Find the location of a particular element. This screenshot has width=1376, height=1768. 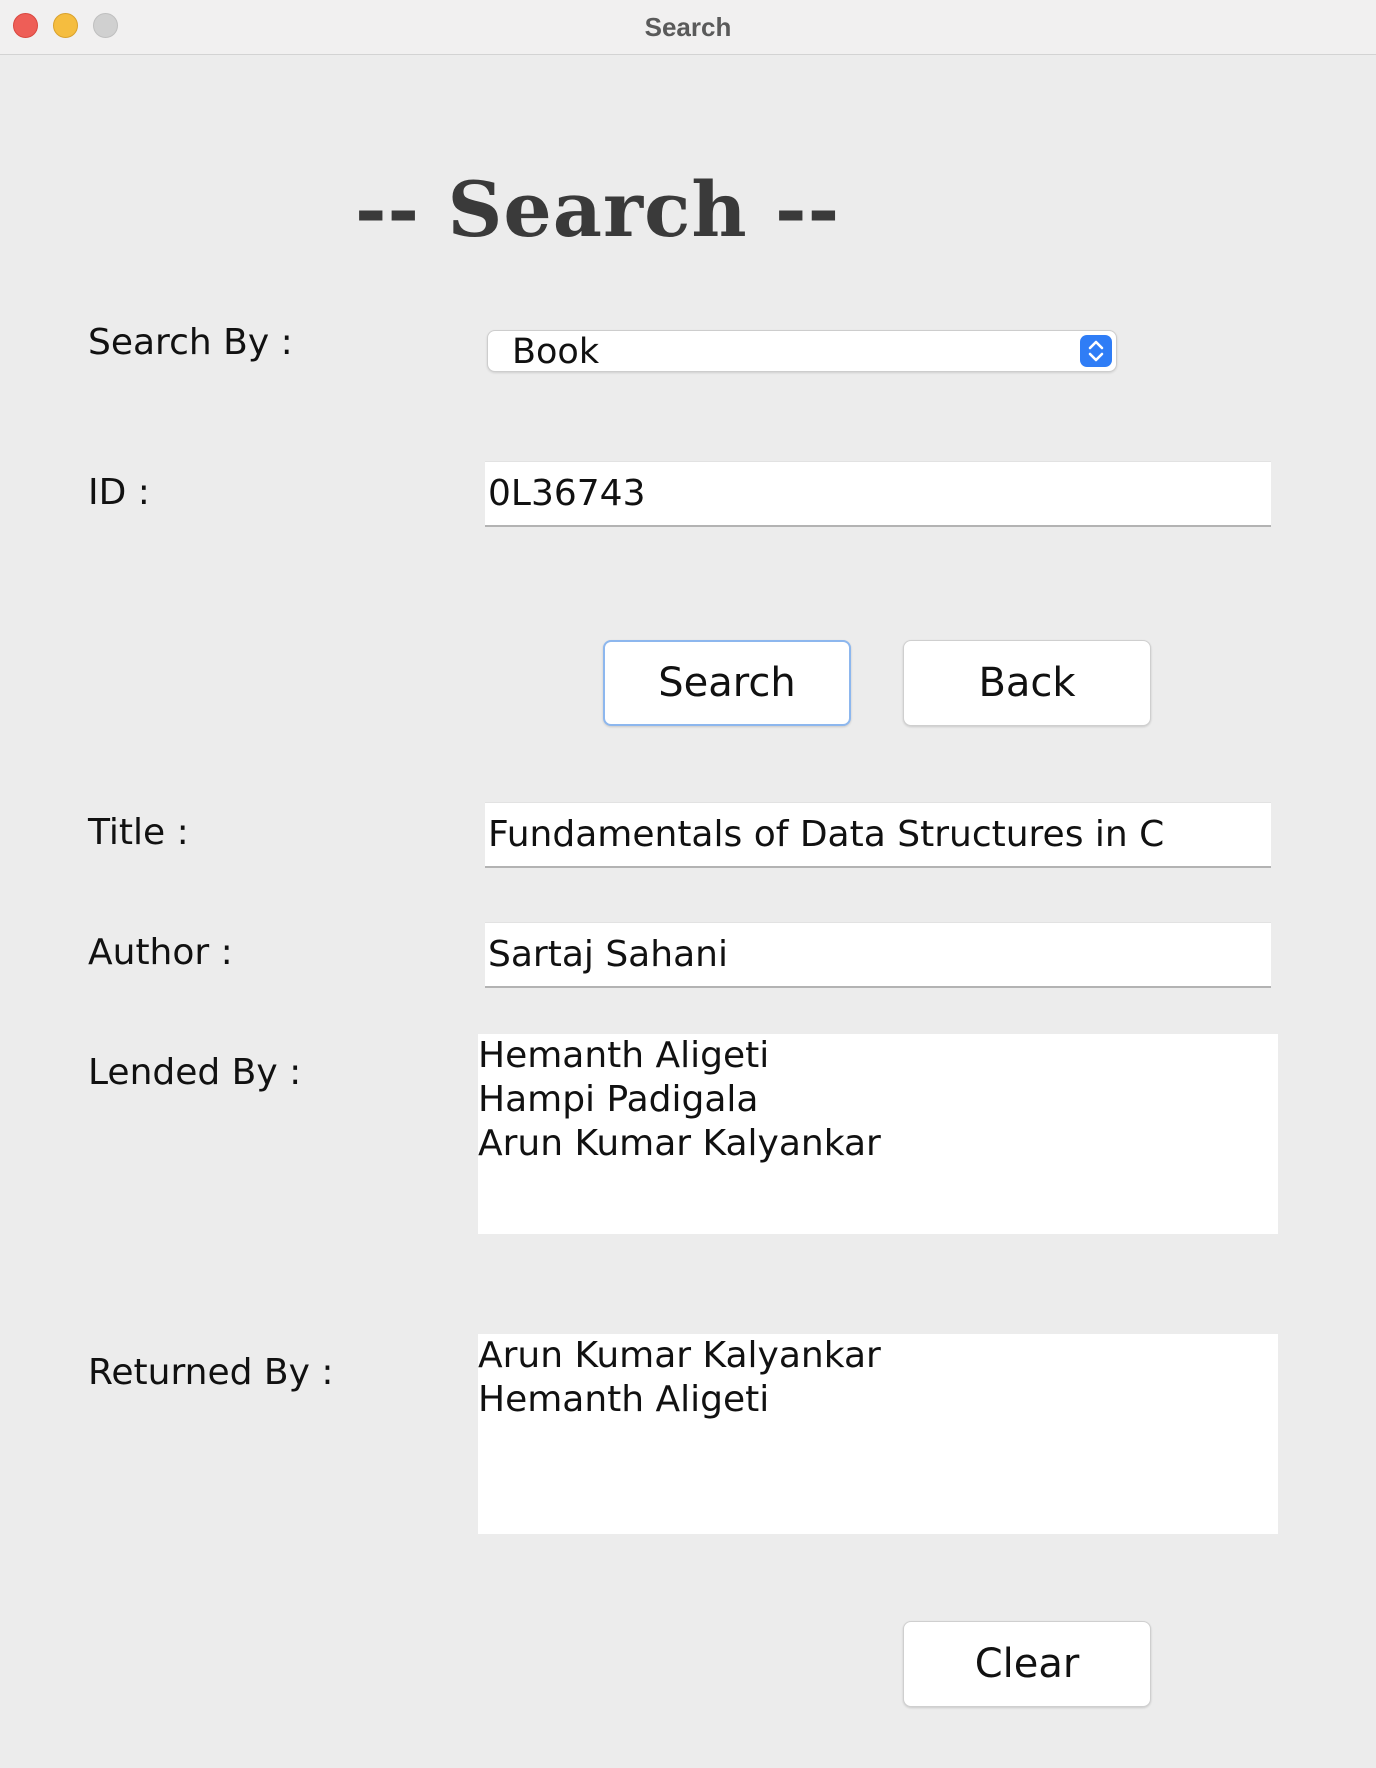

window-title: Search is located at coordinates (688, 27).